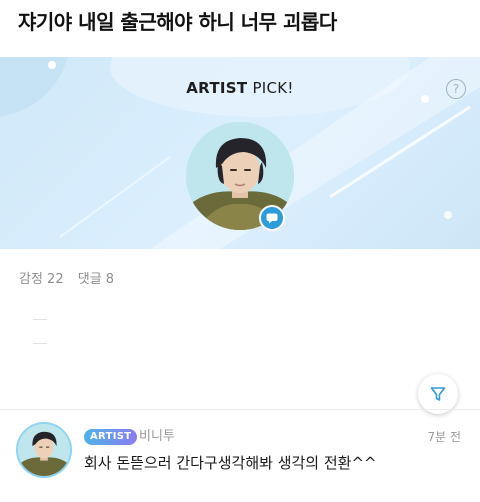 This screenshot has width=480, height=502. Describe the element at coordinates (444, 437) in the screenshot. I see `comment-timestamp: 7분 전` at that location.